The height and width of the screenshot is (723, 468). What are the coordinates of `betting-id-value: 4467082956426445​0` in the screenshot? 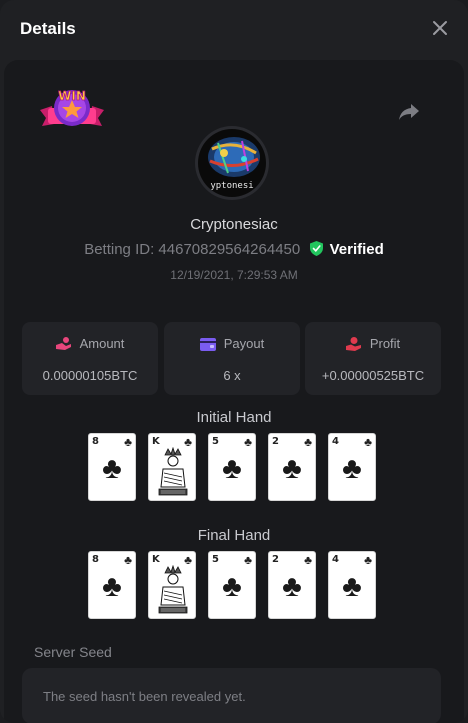 It's located at (229, 249).